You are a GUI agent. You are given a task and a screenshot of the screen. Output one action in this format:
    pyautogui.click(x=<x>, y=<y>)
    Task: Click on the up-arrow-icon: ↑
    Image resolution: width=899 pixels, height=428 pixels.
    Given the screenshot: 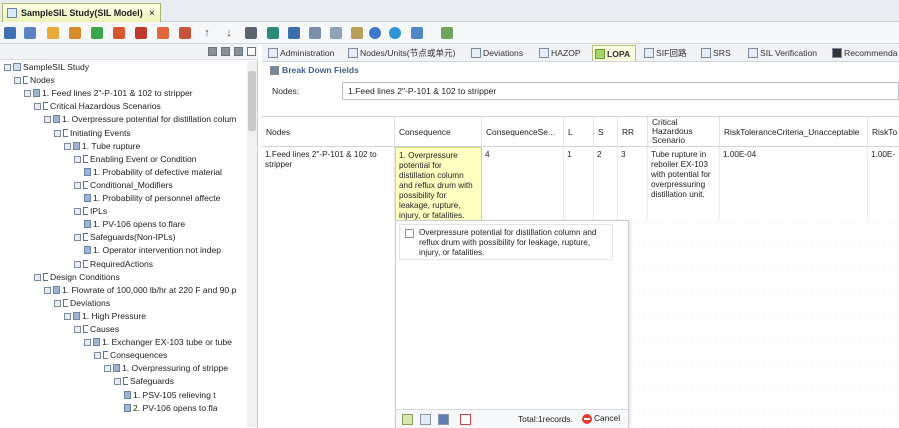 What is the action you would take?
    pyautogui.click(x=207, y=33)
    